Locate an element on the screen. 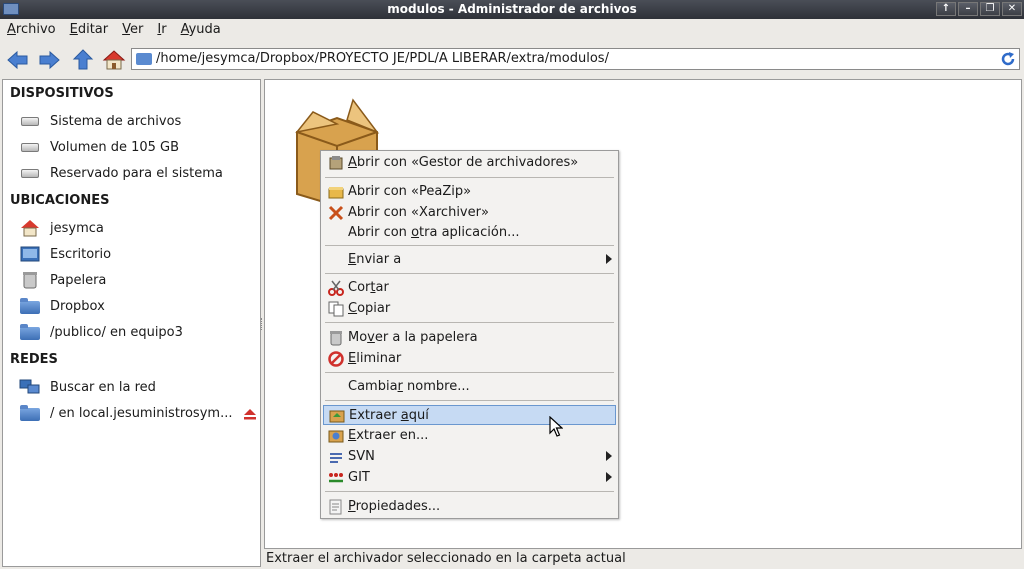  home-button is located at coordinates (114, 60).